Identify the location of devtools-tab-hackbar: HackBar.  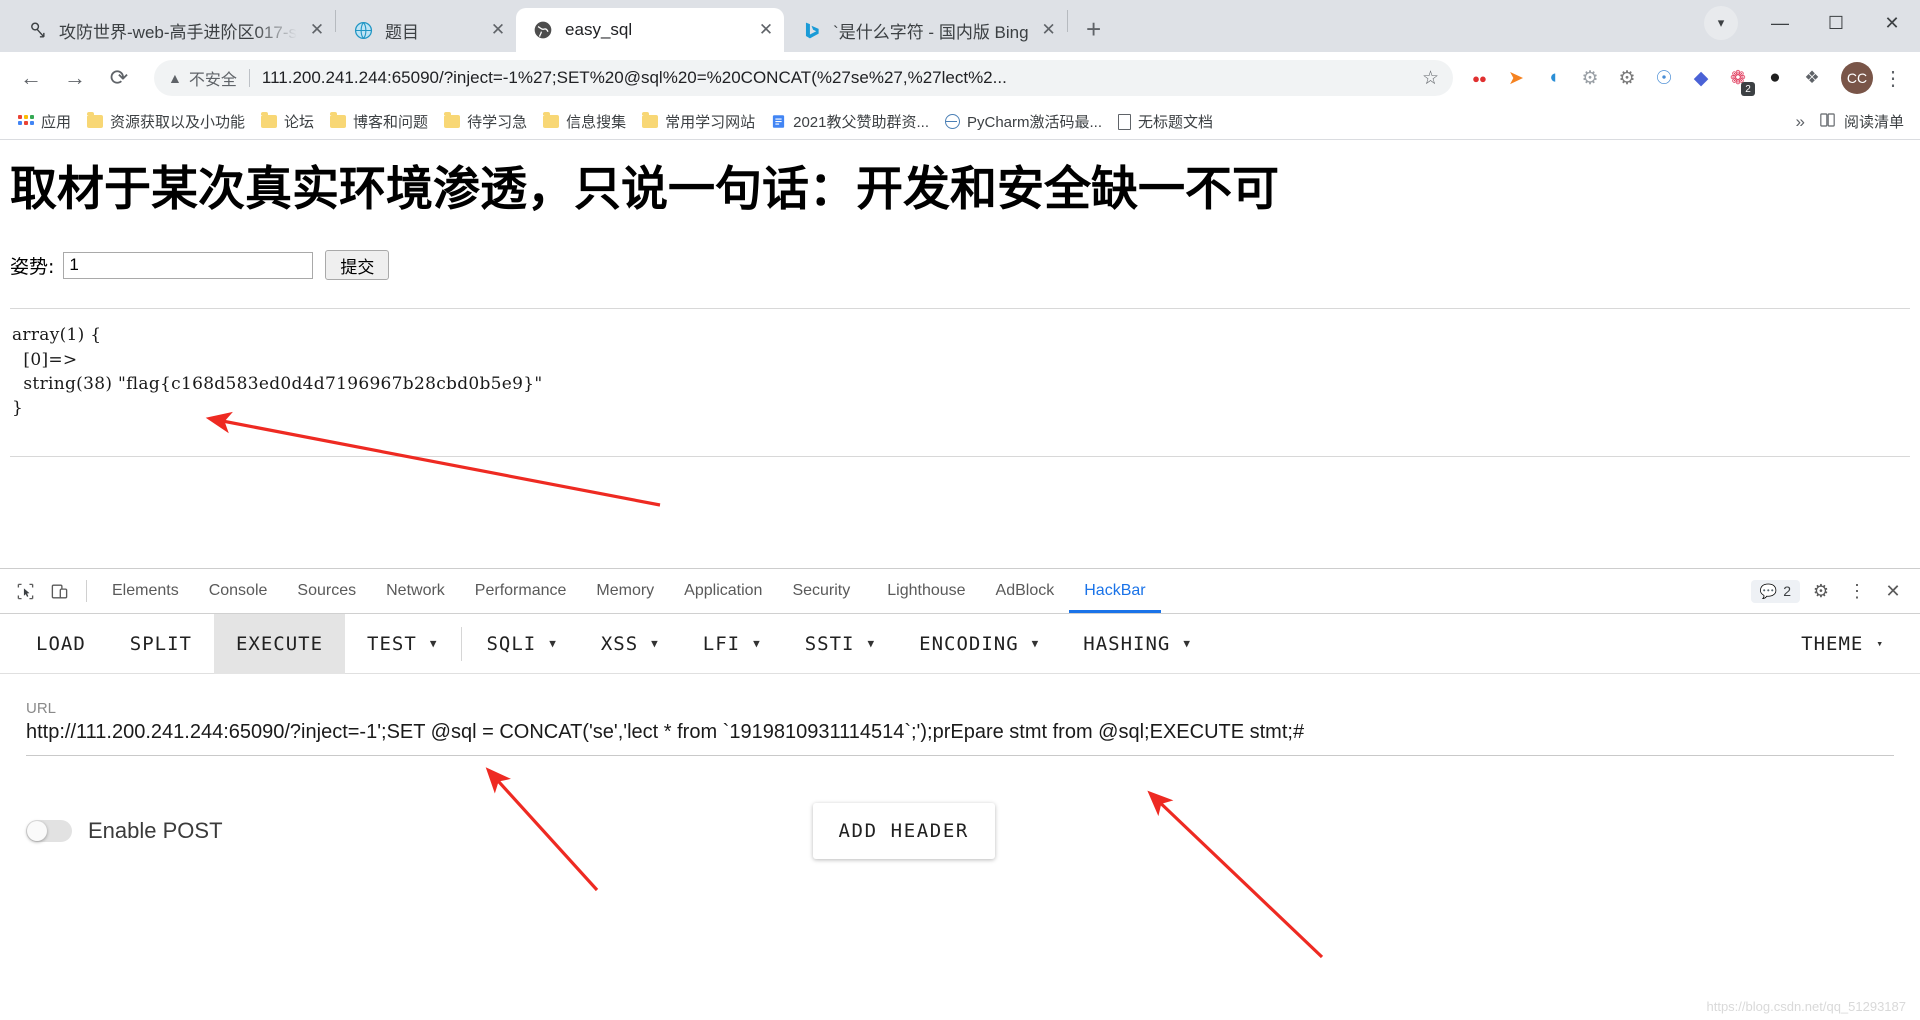
(1114, 591).